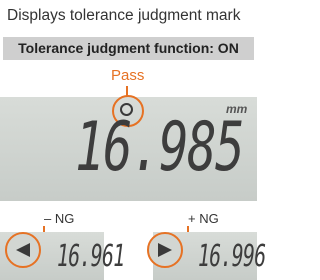  What do you see at coordinates (203, 218) in the screenshot?
I see `upper-ng-label: + NG` at bounding box center [203, 218].